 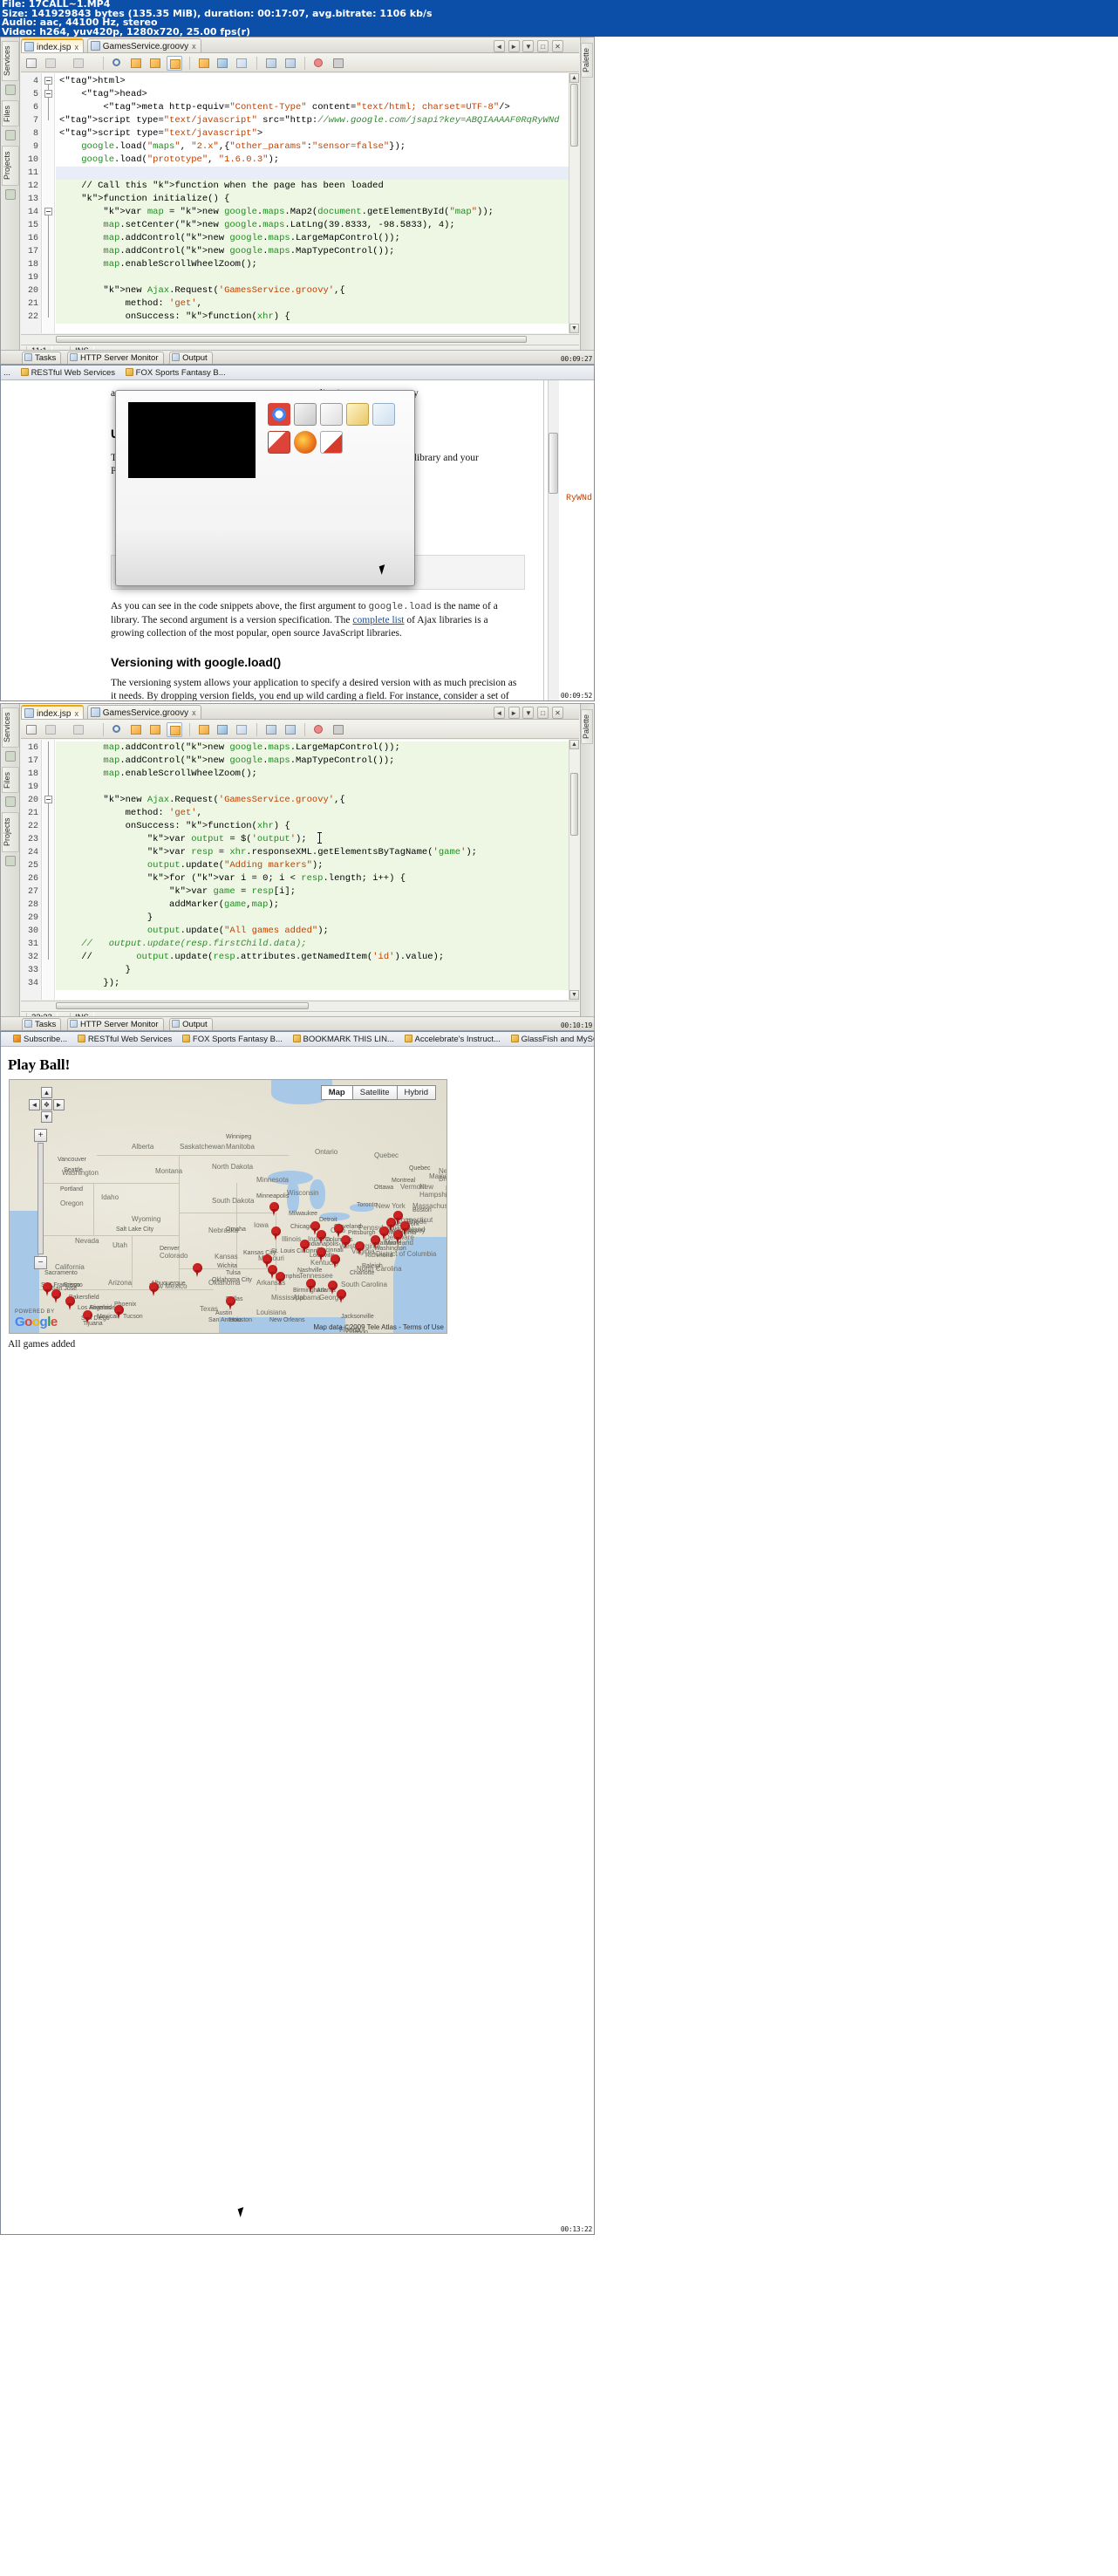 I want to click on previous-bookmark-icon, so click(x=136, y=729).